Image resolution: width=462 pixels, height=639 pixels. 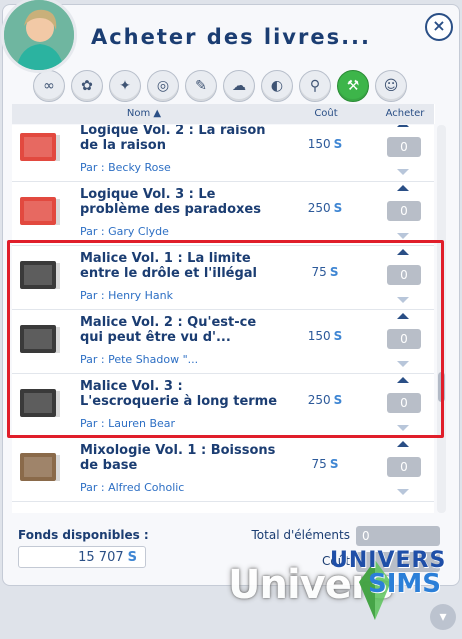 I want to click on filter-baby: ✿, so click(x=87, y=86).